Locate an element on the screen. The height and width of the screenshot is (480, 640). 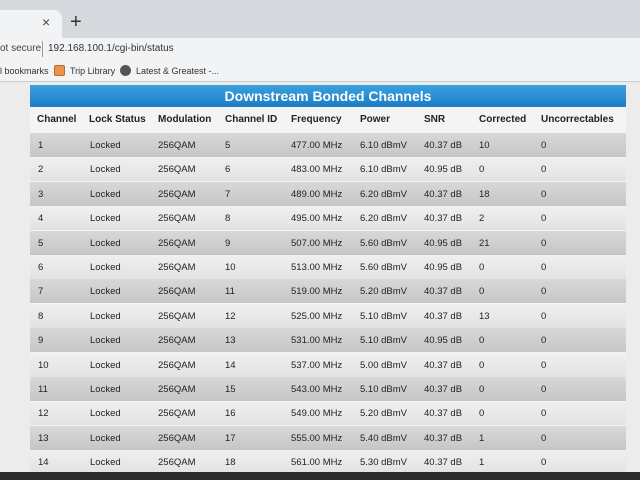
bookmark-all-bookmarks: l bookmarks is located at coordinates (24, 71).